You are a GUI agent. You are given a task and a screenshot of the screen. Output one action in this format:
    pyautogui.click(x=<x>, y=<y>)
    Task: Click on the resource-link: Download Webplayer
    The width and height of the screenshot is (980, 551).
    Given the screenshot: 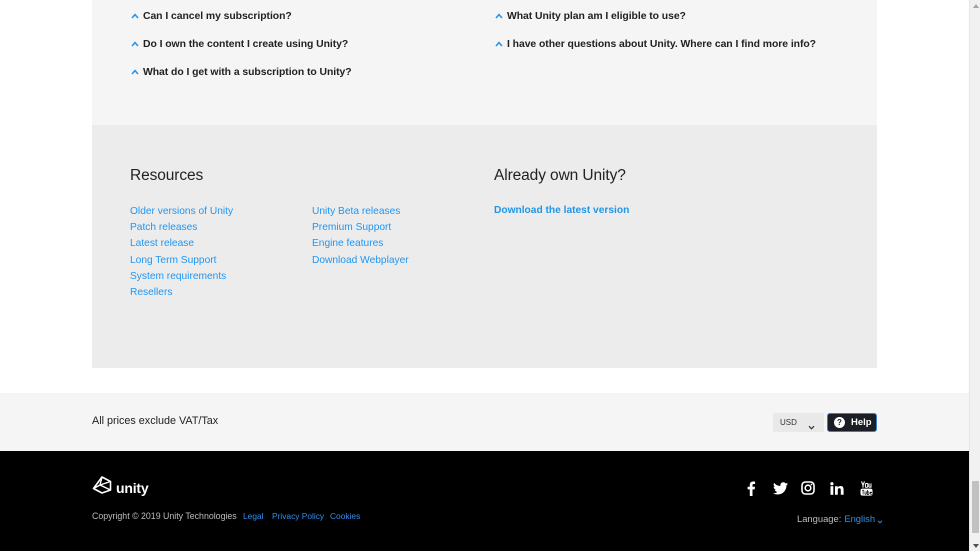 What is the action you would take?
    pyautogui.click(x=360, y=260)
    